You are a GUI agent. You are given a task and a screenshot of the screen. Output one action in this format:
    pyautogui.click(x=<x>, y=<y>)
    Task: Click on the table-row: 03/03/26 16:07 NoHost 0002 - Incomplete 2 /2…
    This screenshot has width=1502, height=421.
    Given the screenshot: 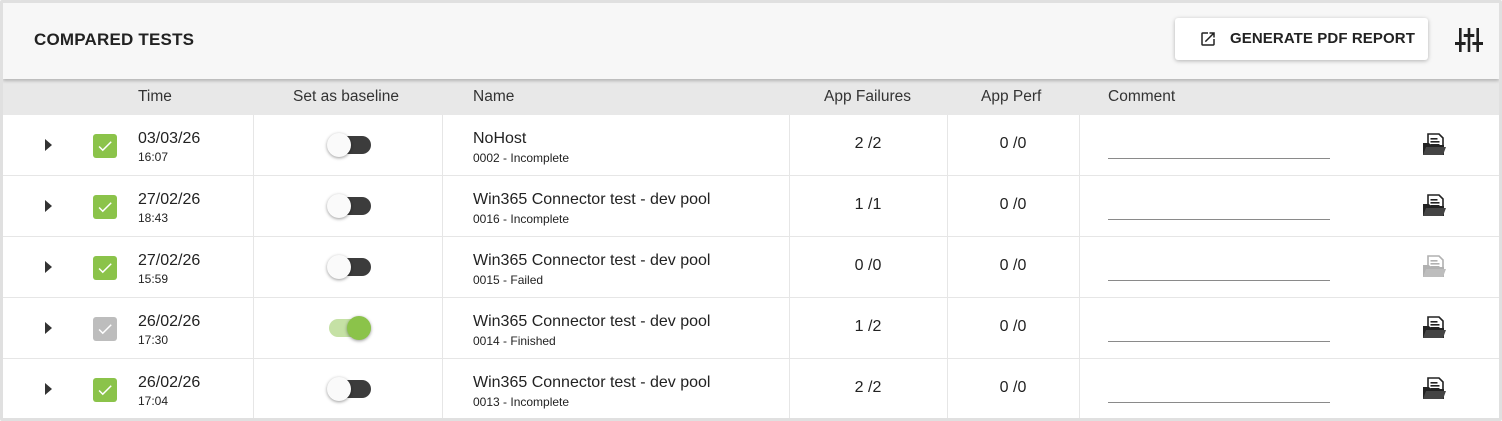 What is the action you would take?
    pyautogui.click(x=751, y=145)
    